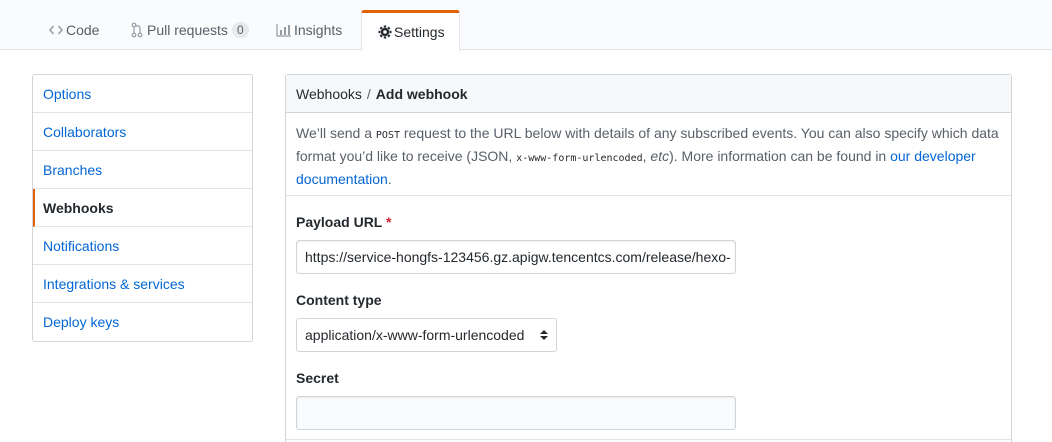 The width and height of the screenshot is (1052, 442). I want to click on form-urlencoded-code: x-www-form-urlencoded, so click(579, 158).